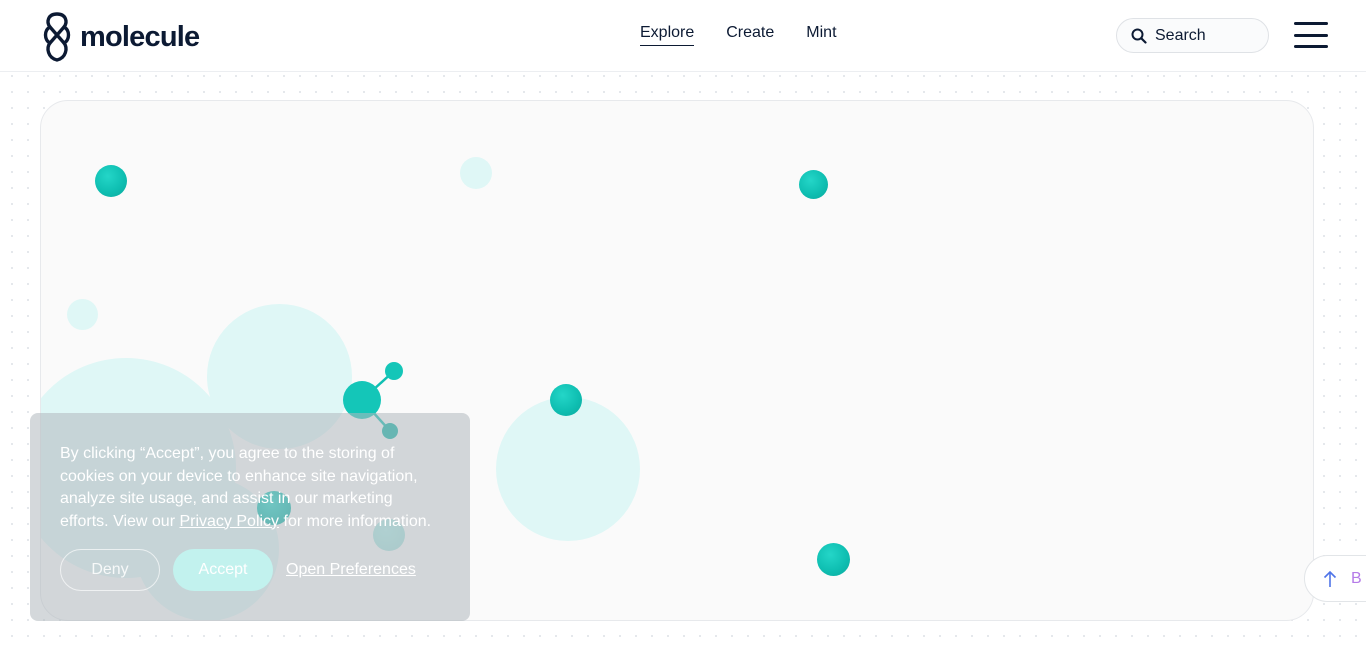 This screenshot has height=651, width=1366. What do you see at coordinates (351, 570) in the screenshot?
I see `open-preferences-link: Open Preferences` at bounding box center [351, 570].